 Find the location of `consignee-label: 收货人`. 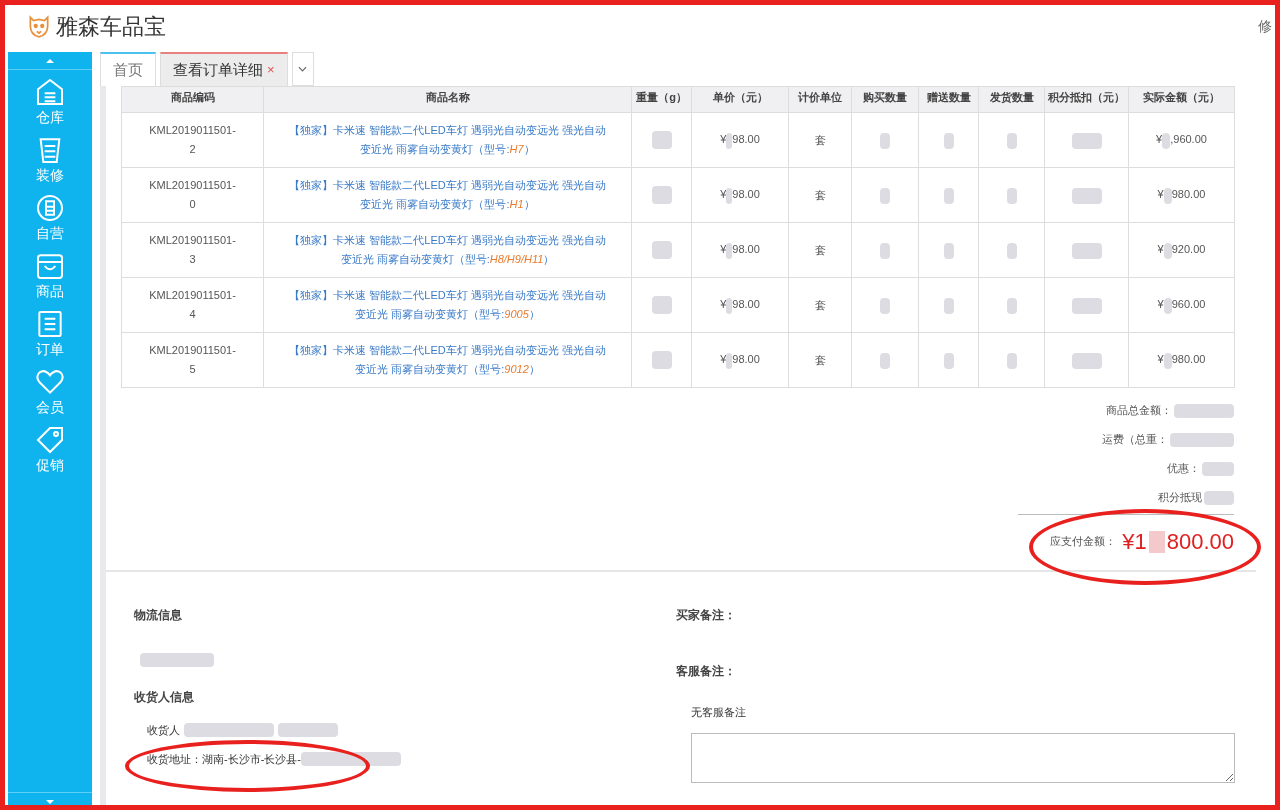

consignee-label: 收货人 is located at coordinates (163, 730).